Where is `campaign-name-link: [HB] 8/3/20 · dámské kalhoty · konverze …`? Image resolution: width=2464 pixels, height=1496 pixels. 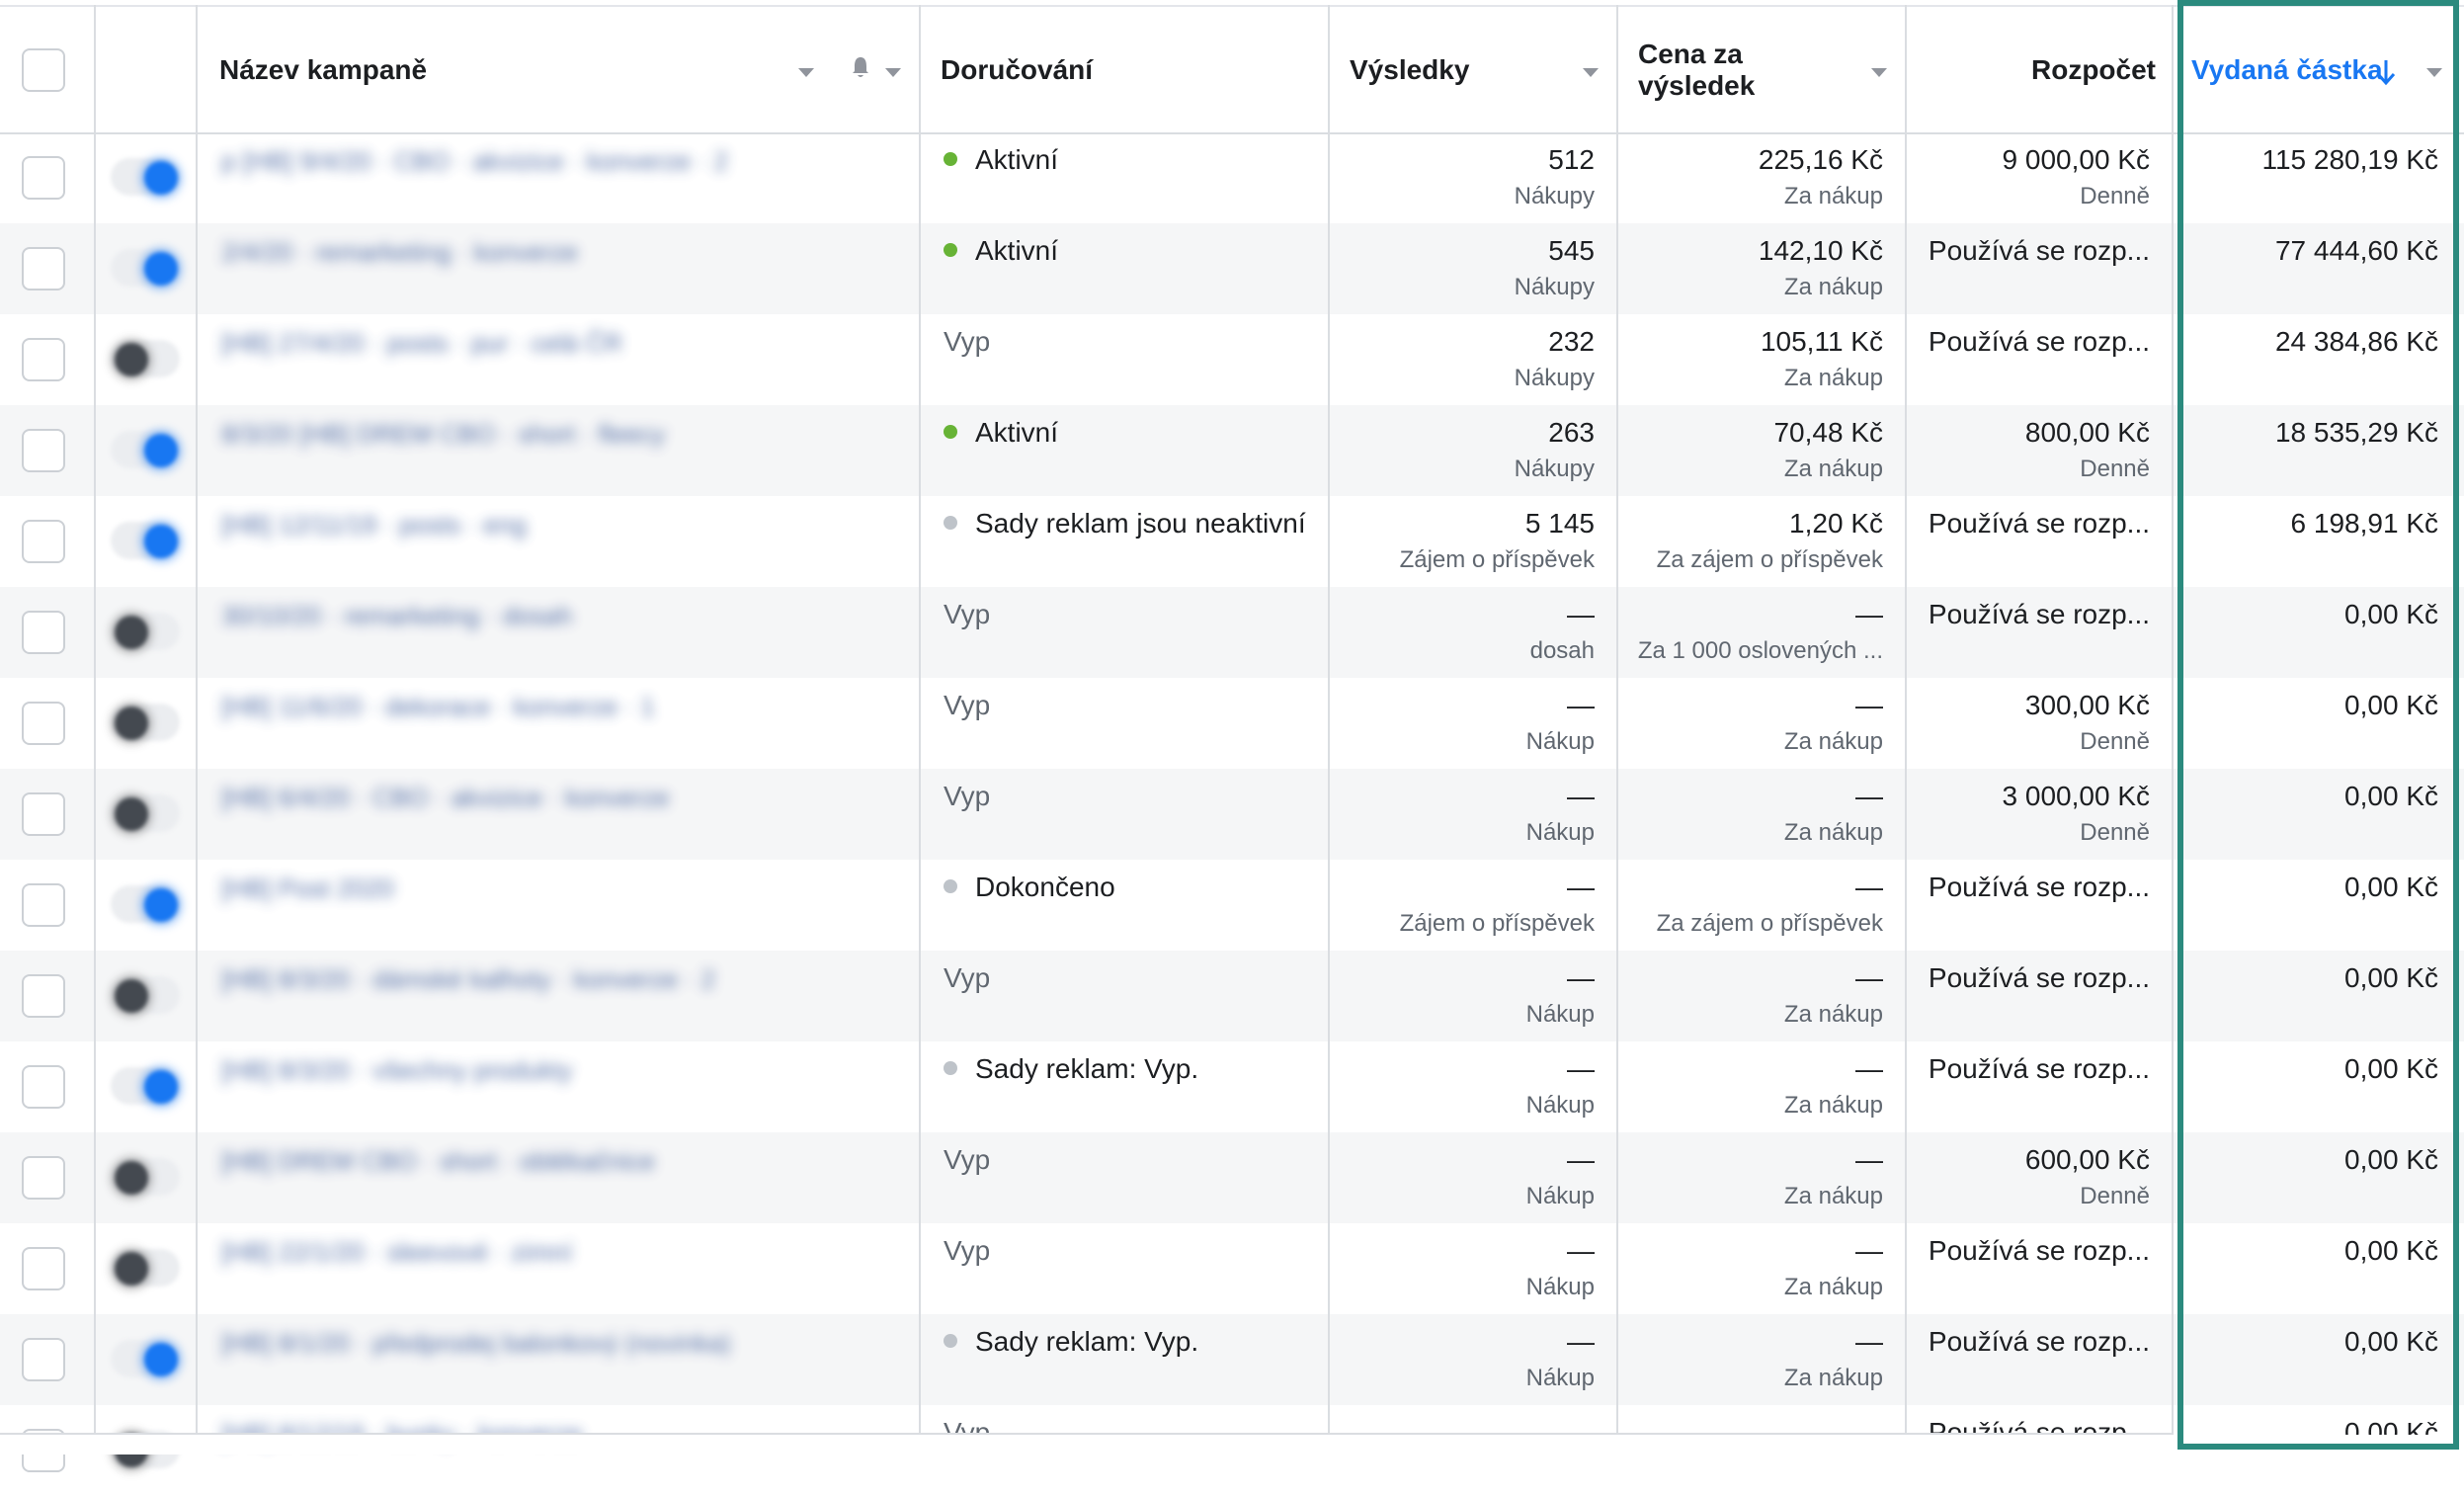
campaign-name-link: [HB] 8/3/20 · dámské kalhoty · konverze … is located at coordinates (468, 979).